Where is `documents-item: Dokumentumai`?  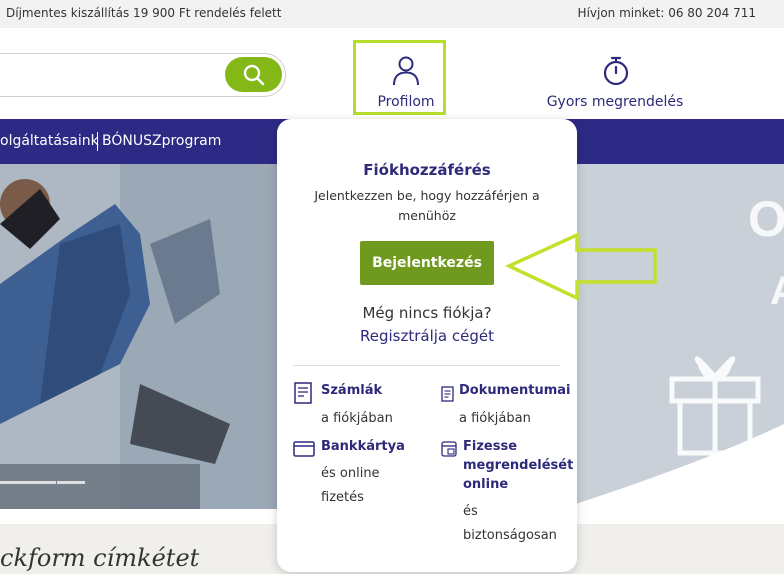
documents-item: Dokumentumai is located at coordinates (514, 390).